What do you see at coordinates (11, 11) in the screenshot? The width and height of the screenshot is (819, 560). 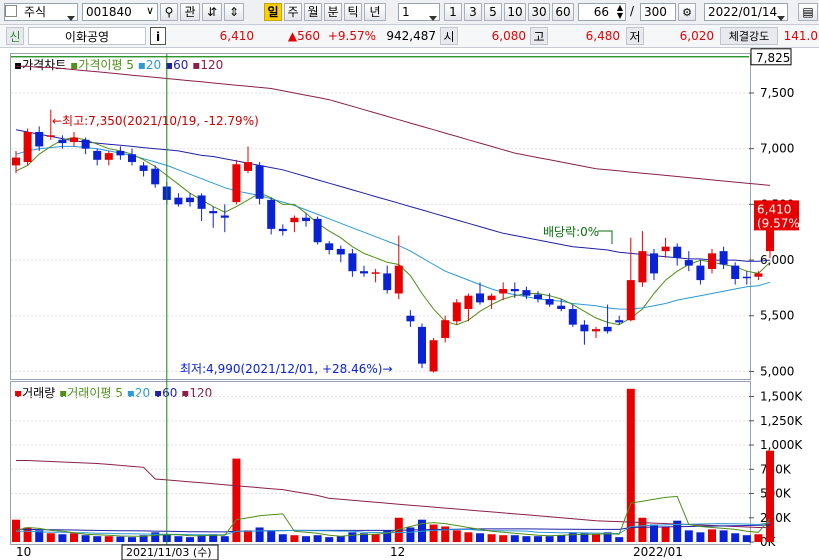 I see `checkbox` at bounding box center [11, 11].